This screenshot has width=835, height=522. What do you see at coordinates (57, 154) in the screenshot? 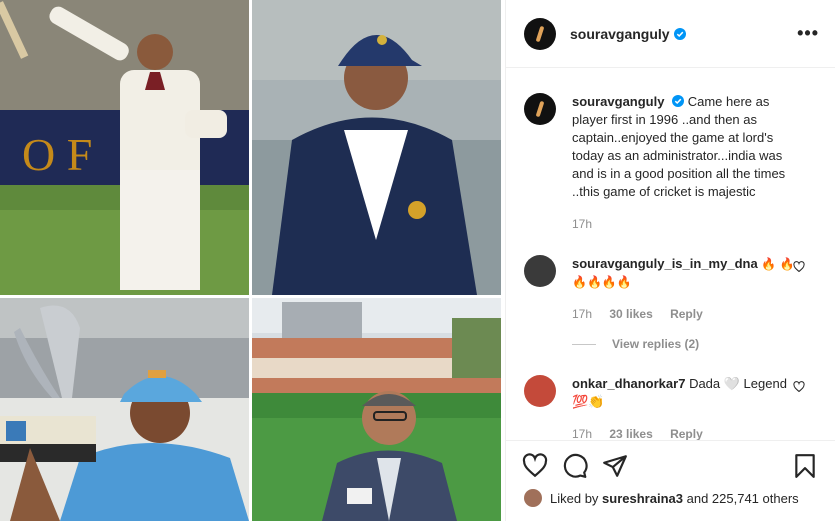
I see `svg-text: O F` at bounding box center [57, 154].